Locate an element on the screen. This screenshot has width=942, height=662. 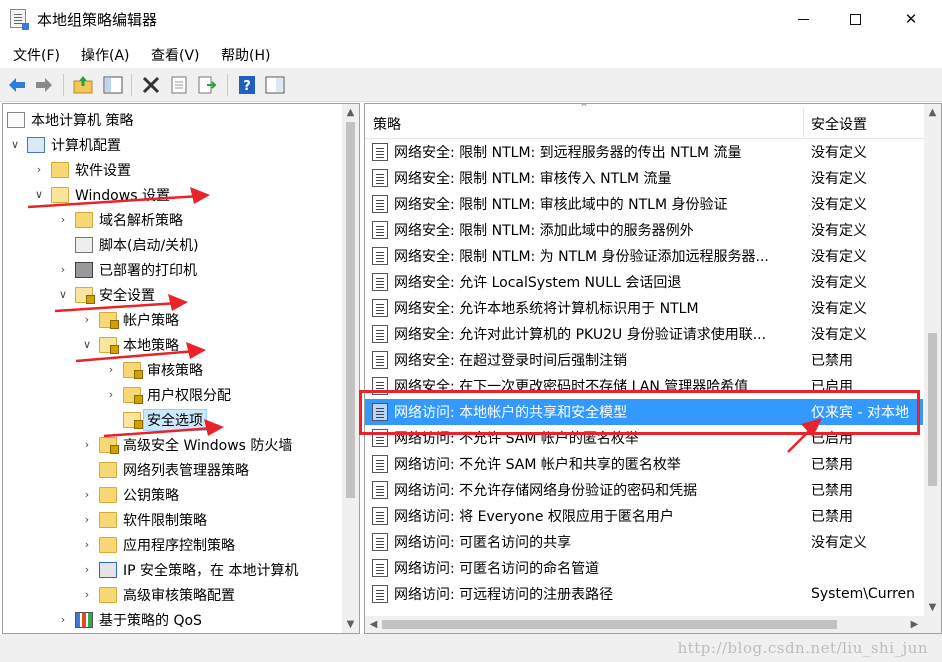
tree-item-local-policies: ∨ 本地策略 is located at coordinates (172, 344).